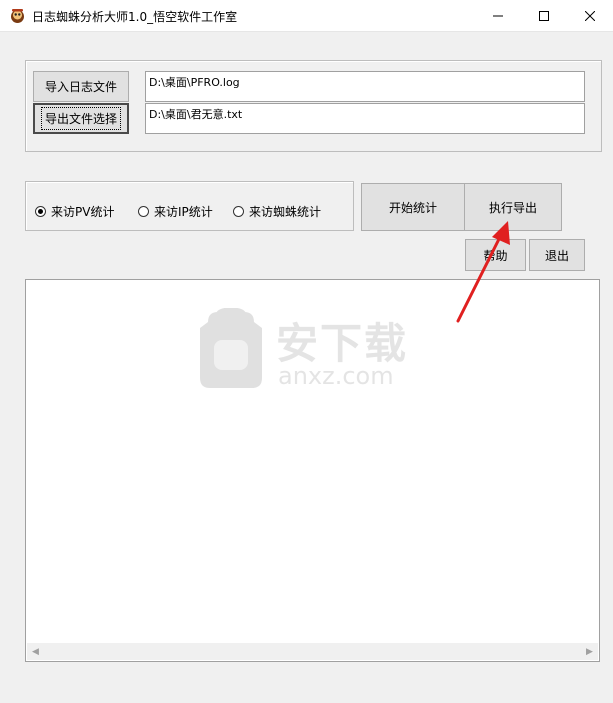 The image size is (613, 703). Describe the element at coordinates (285, 211) in the screenshot. I see `radio-spider-label: 来访蜘蛛统计` at that location.